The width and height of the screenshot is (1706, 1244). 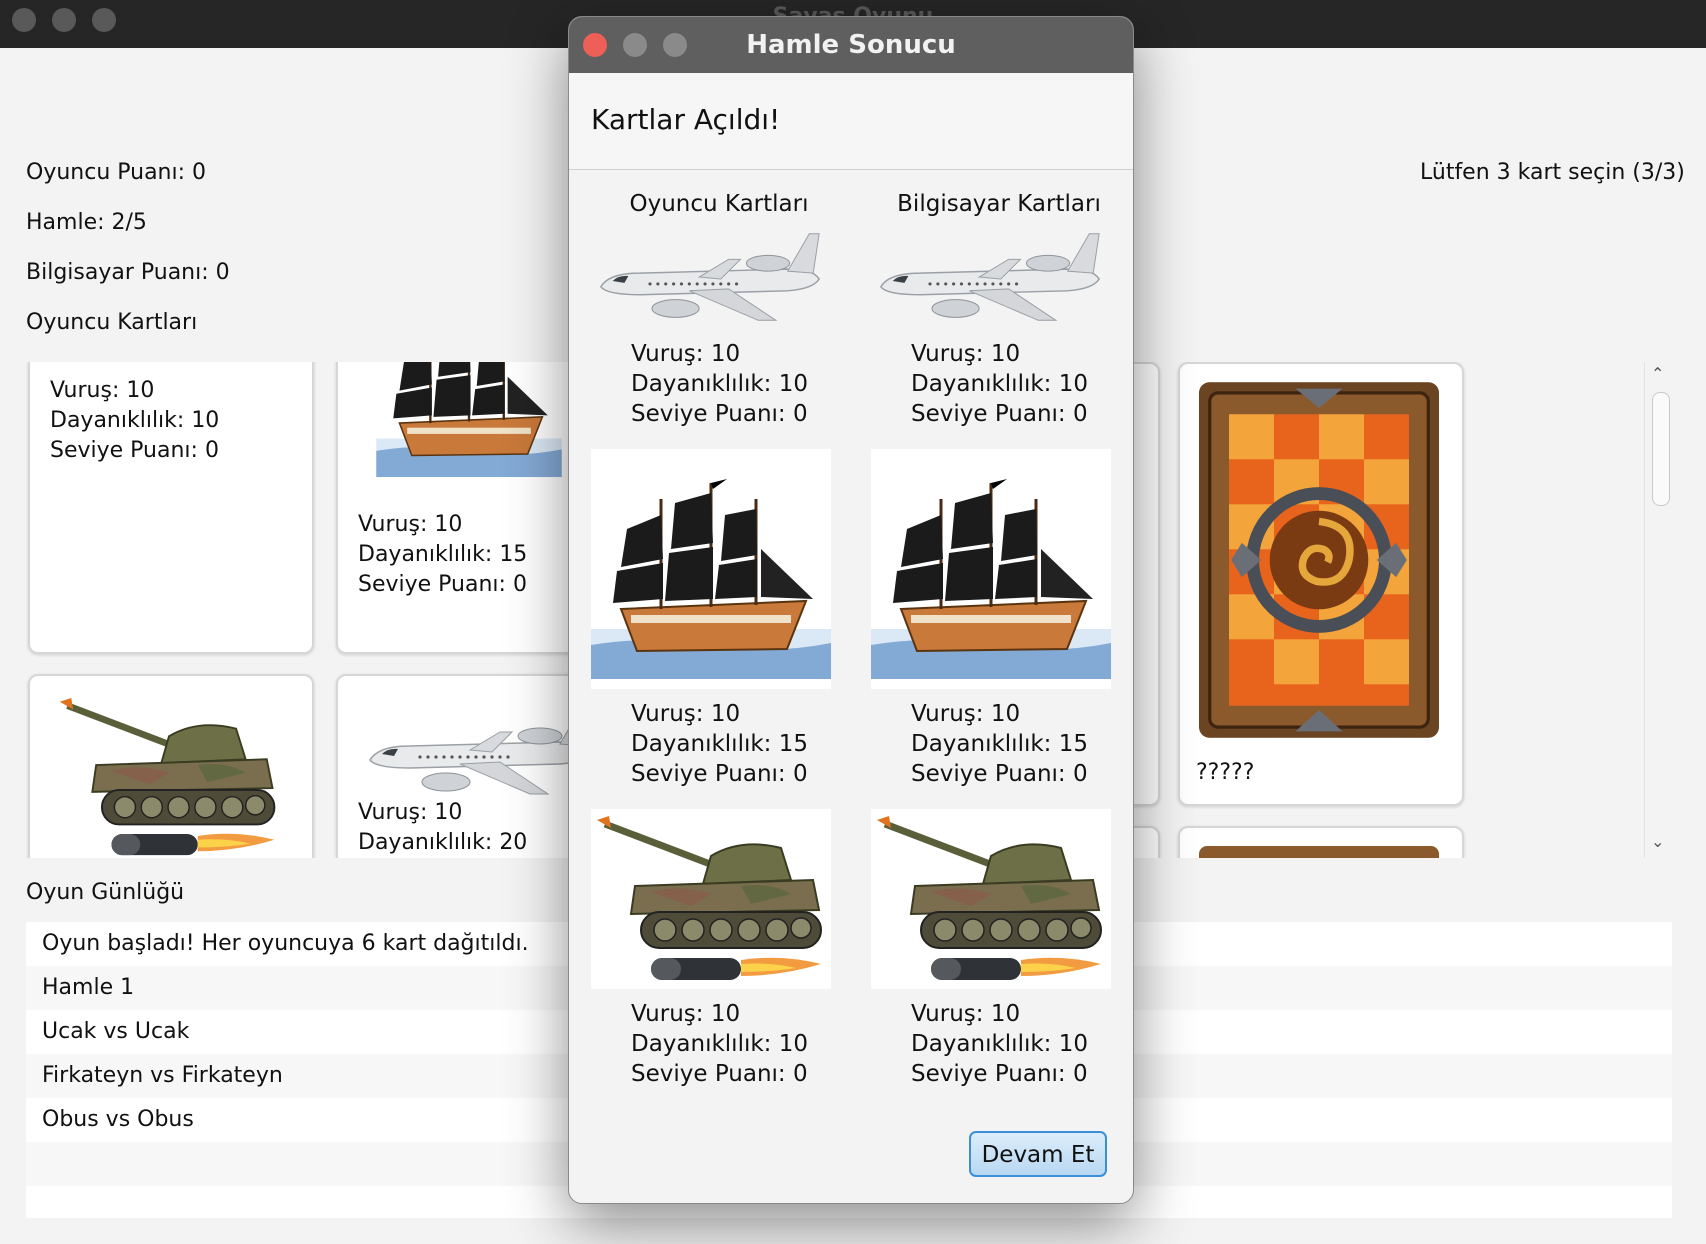 I want to click on card-grid-scrollbar: ⌃ ⌄, so click(x=1659, y=610).